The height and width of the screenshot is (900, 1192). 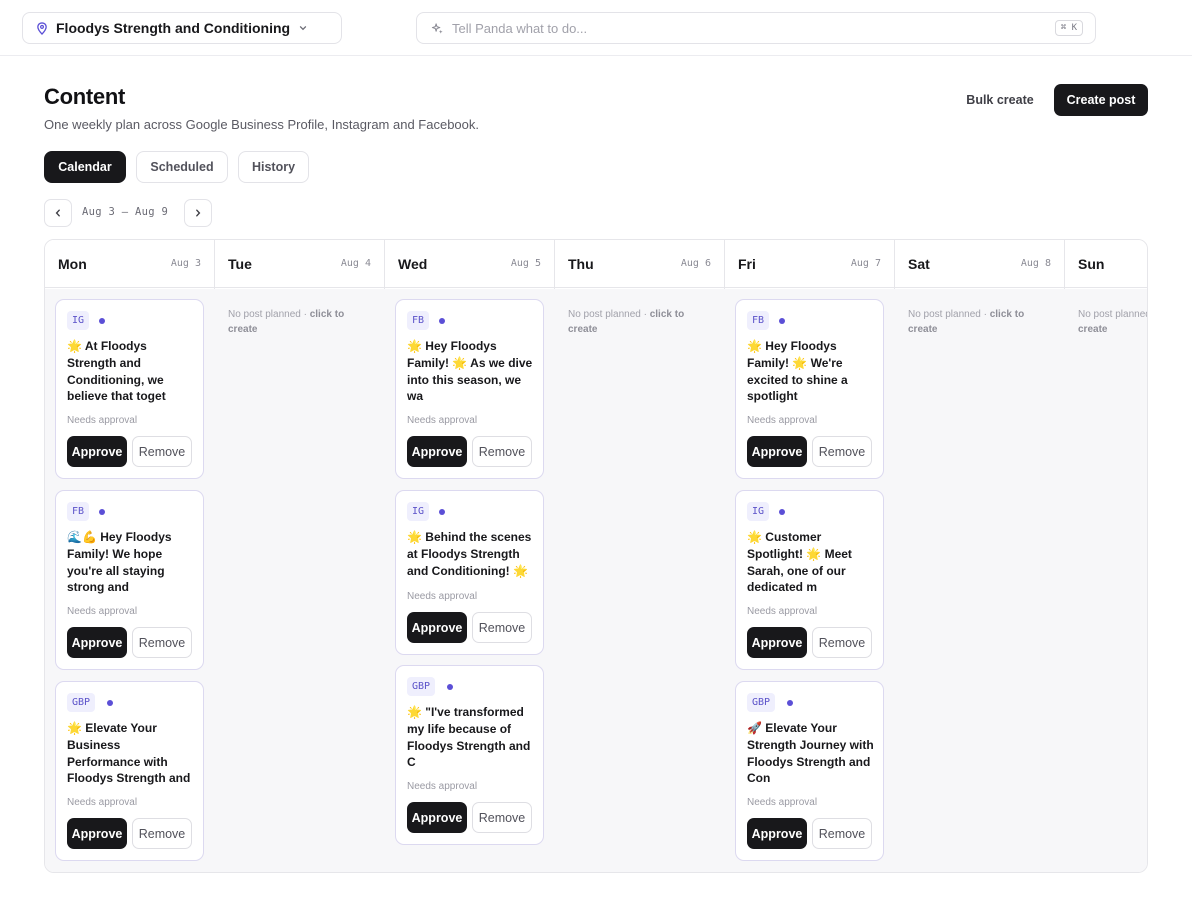 What do you see at coordinates (1101, 100) in the screenshot?
I see `create-post-button: Create post` at bounding box center [1101, 100].